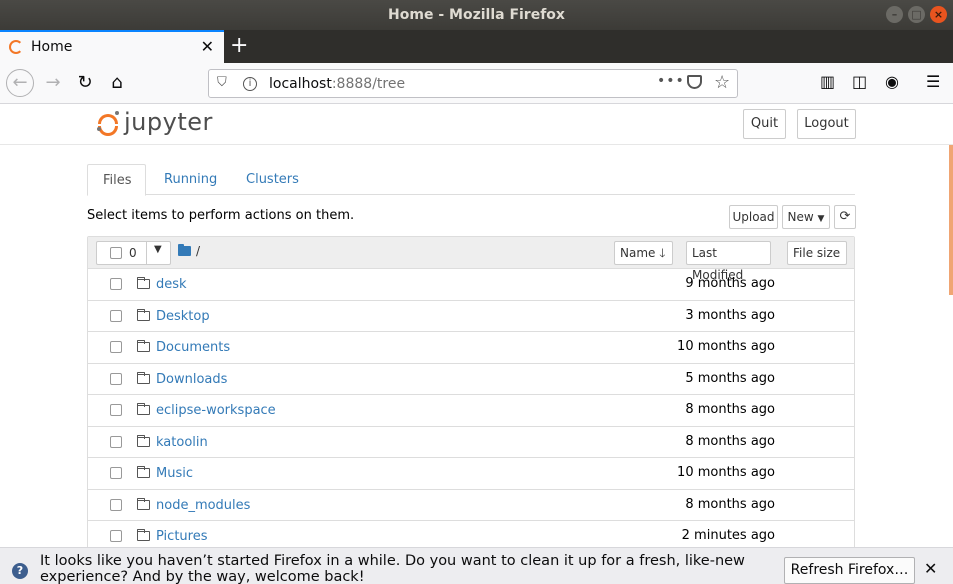 The width and height of the screenshot is (953, 584). I want to click on modified-time: 5 months ago, so click(730, 378).